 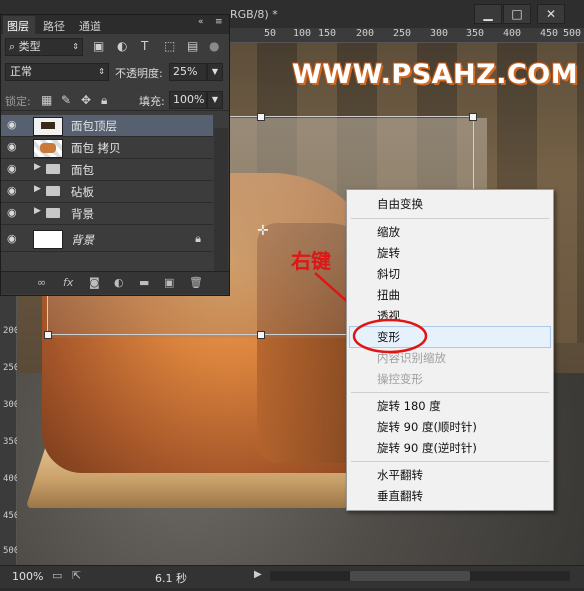 I want to click on minimize-button: ▁, so click(x=488, y=14).